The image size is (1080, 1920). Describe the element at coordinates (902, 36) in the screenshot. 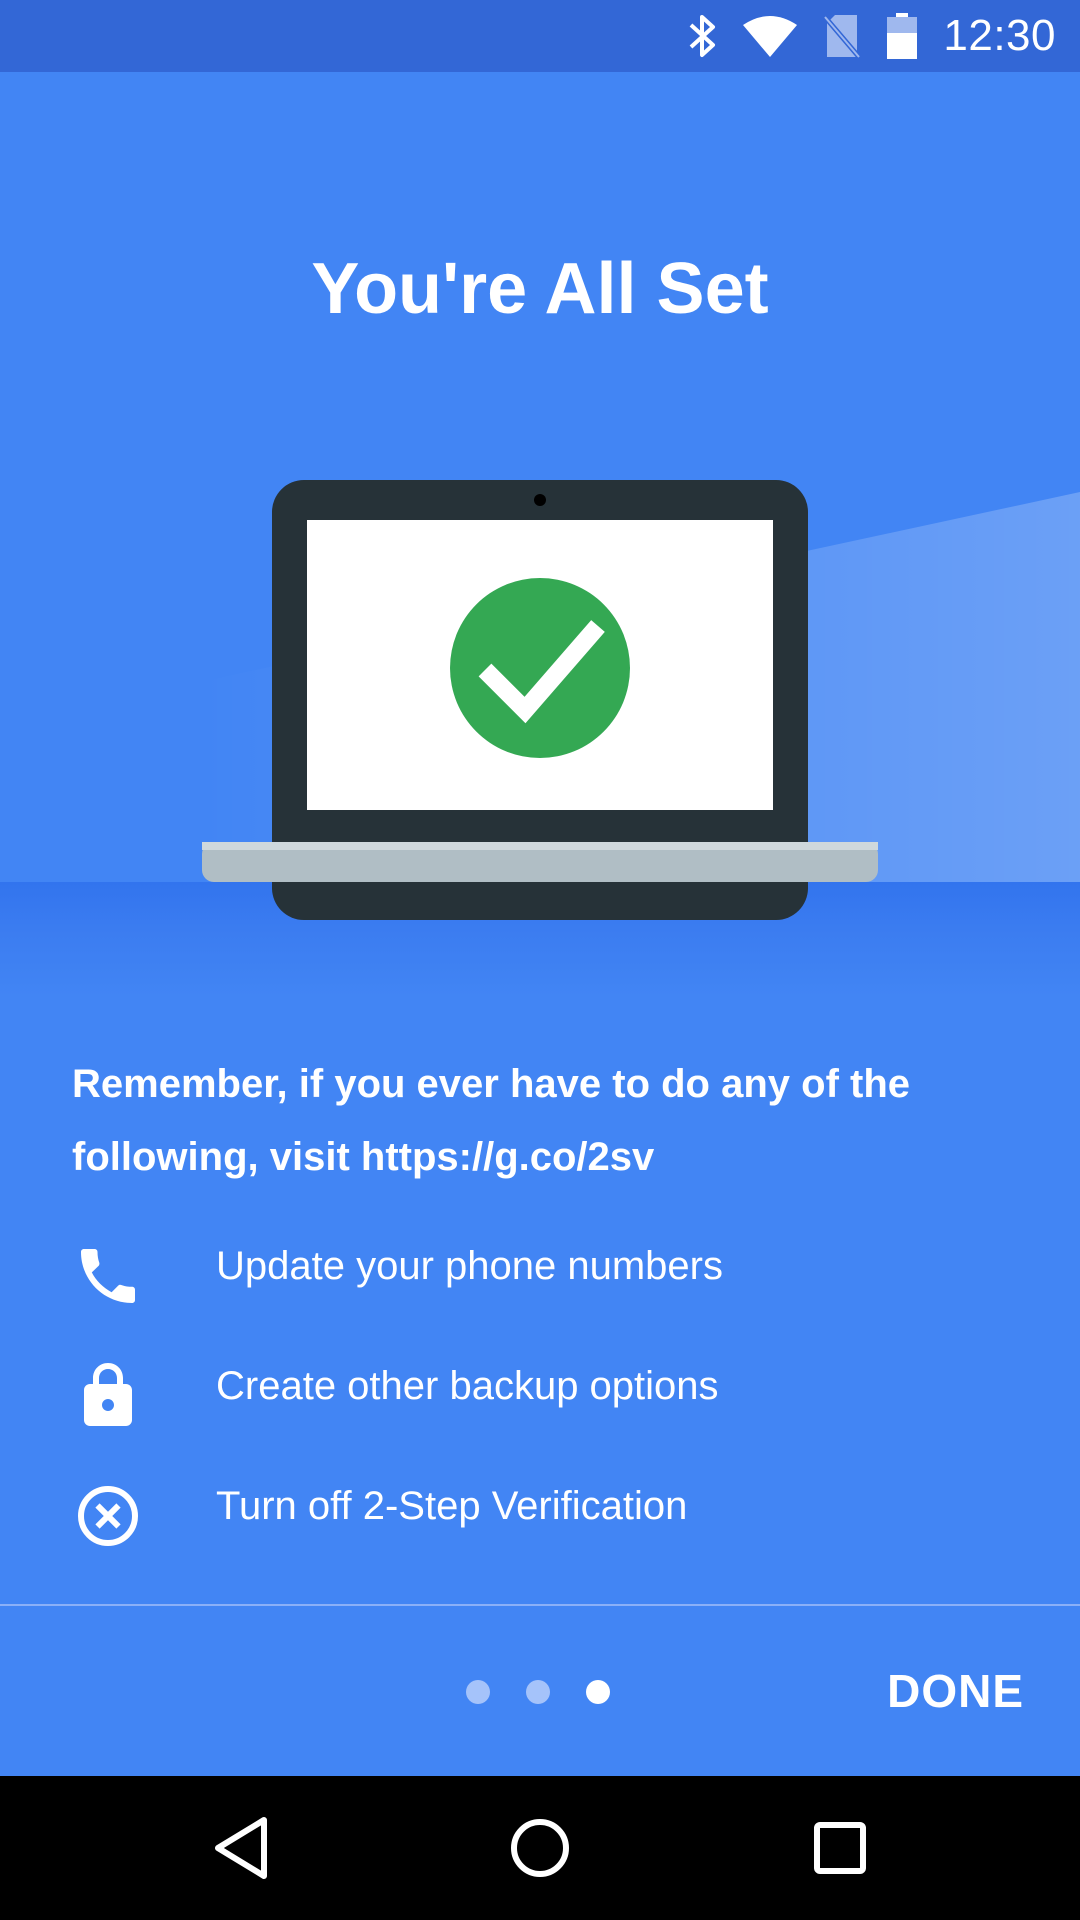

I see `battery-icon` at that location.